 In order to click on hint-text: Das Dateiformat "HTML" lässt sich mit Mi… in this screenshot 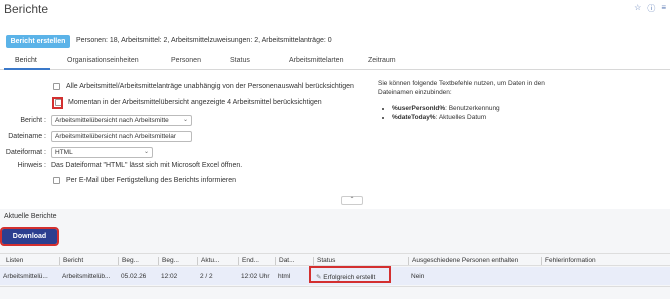, I will do `click(147, 165)`.